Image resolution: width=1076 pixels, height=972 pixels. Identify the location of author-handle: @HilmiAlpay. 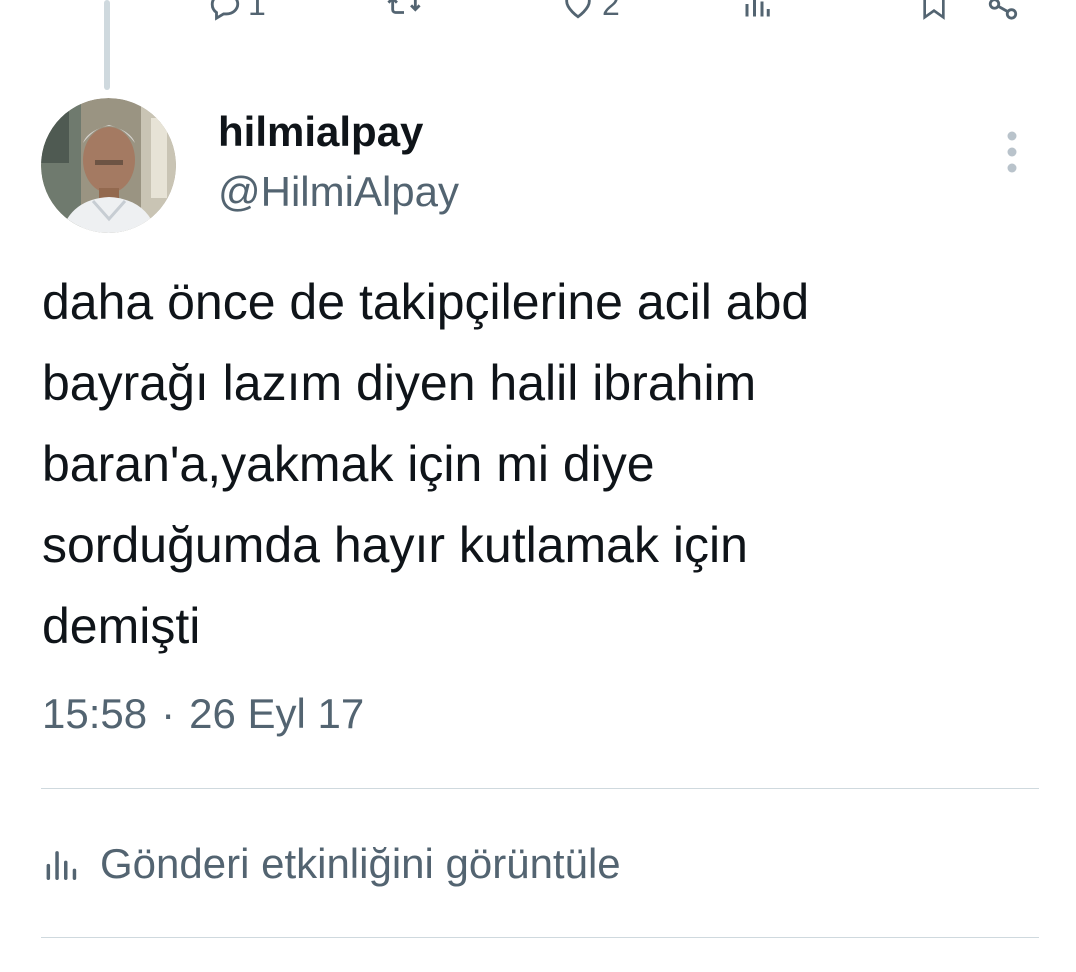
(338, 192).